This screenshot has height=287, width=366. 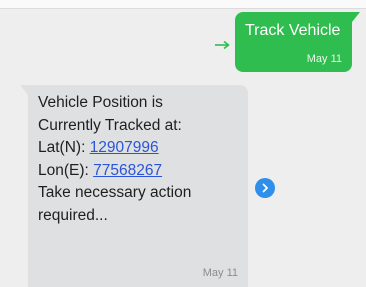 What do you see at coordinates (24, 90) in the screenshot?
I see `incoming-bubble-tail` at bounding box center [24, 90].